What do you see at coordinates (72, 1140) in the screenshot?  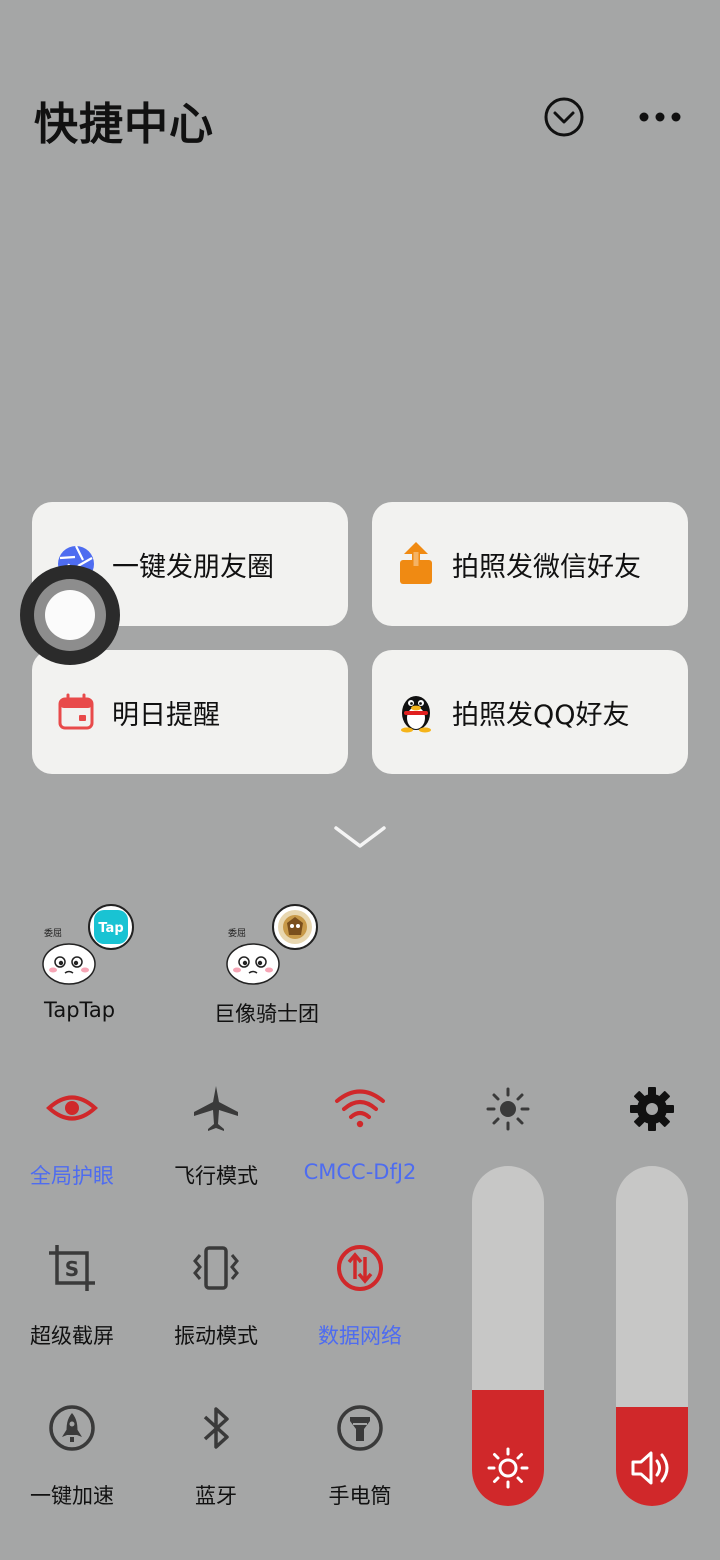 I see `toggle-eye-protection: 全局护眼` at bounding box center [72, 1140].